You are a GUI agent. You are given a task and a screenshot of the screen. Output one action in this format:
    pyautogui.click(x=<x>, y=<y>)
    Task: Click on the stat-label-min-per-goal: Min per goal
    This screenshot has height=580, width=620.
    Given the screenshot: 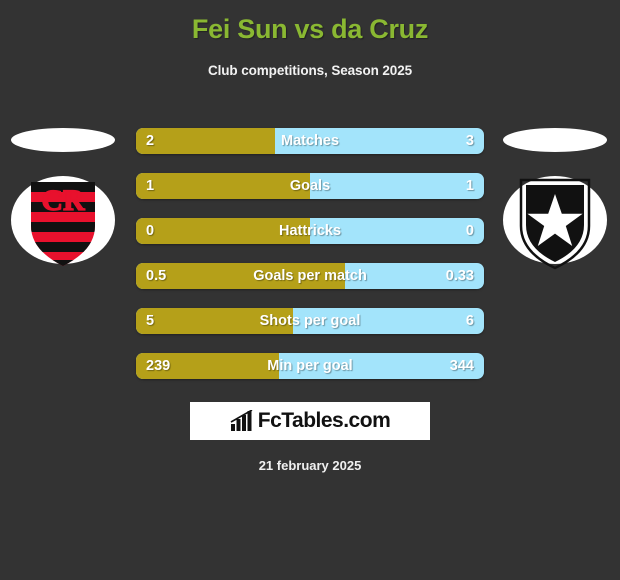 What is the action you would take?
    pyautogui.click(x=310, y=366)
    